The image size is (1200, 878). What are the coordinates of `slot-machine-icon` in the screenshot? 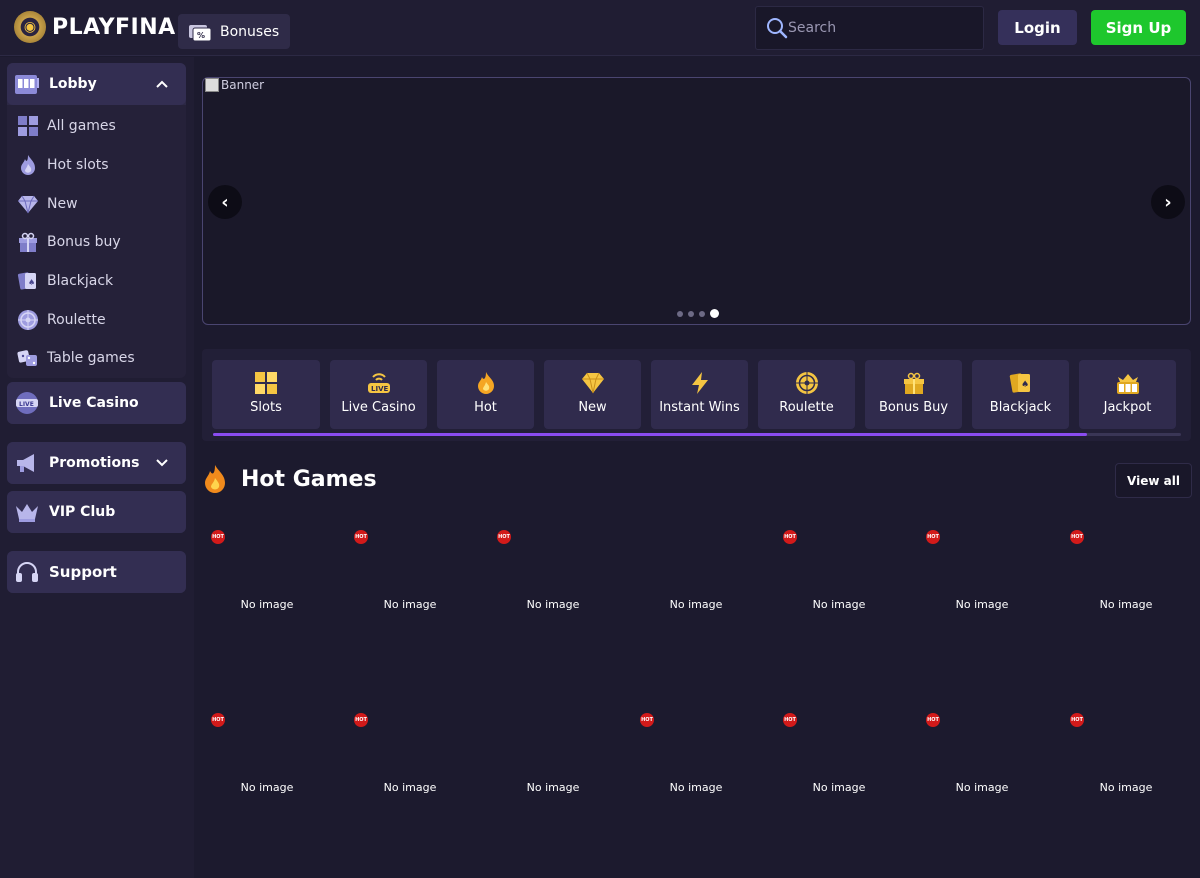 It's located at (1128, 383).